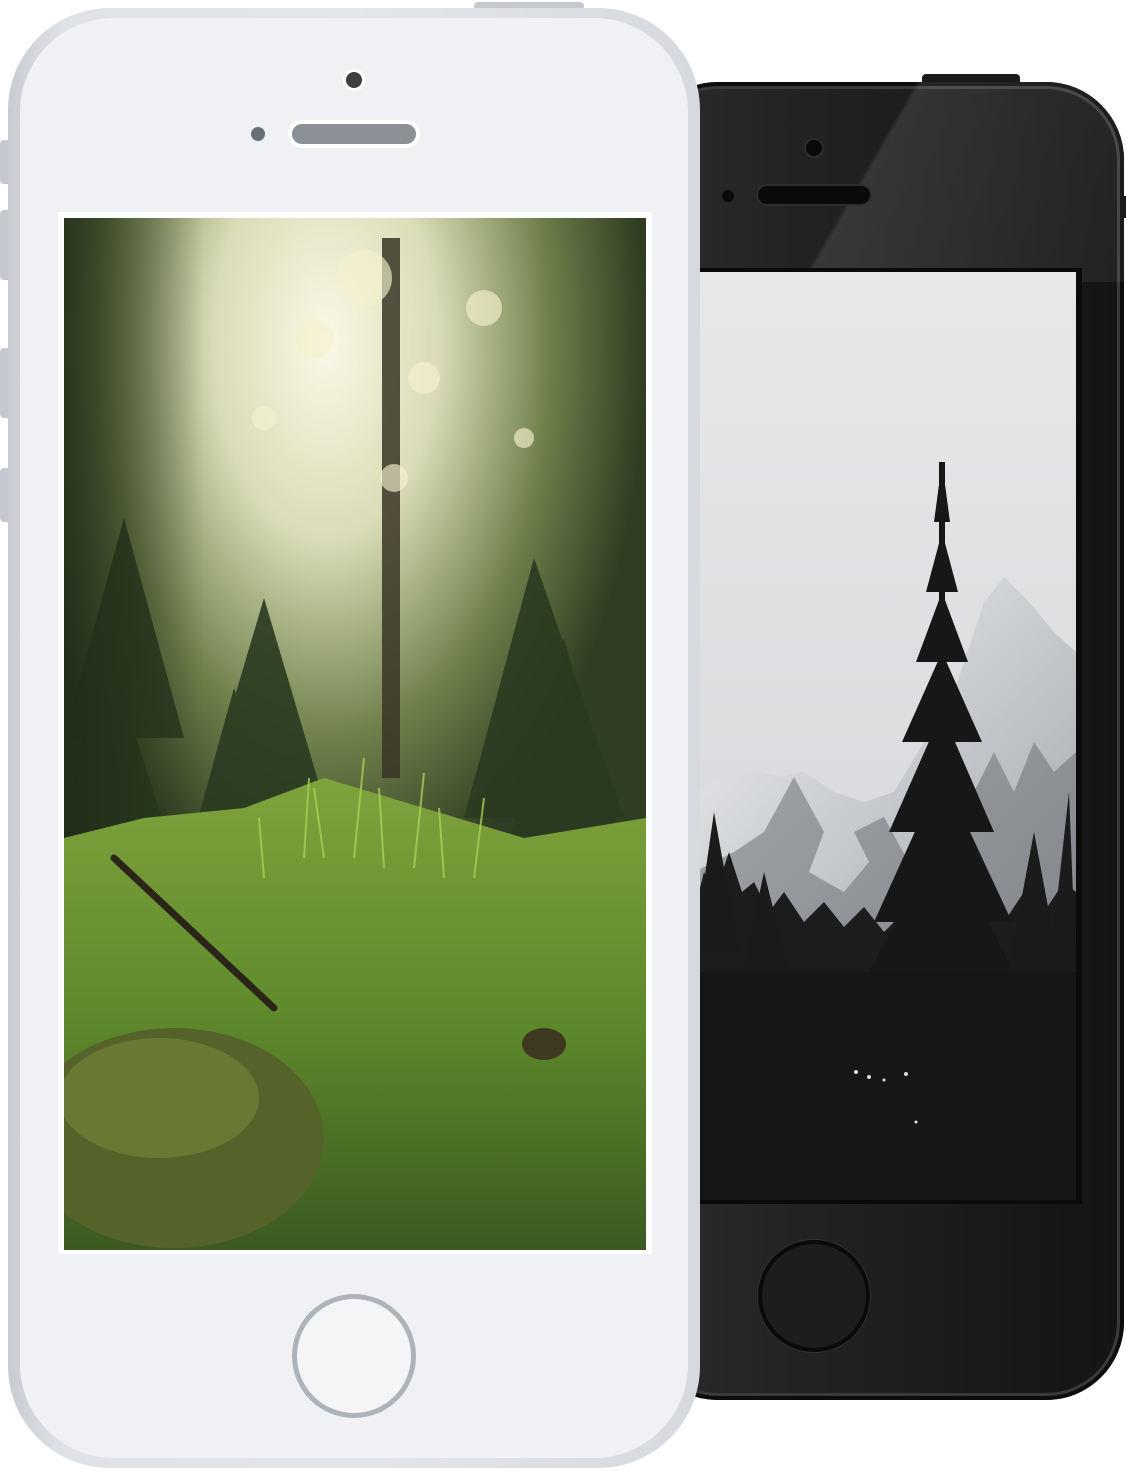 The image size is (1126, 1471). I want to click on black-phone-speaker, so click(814, 195).